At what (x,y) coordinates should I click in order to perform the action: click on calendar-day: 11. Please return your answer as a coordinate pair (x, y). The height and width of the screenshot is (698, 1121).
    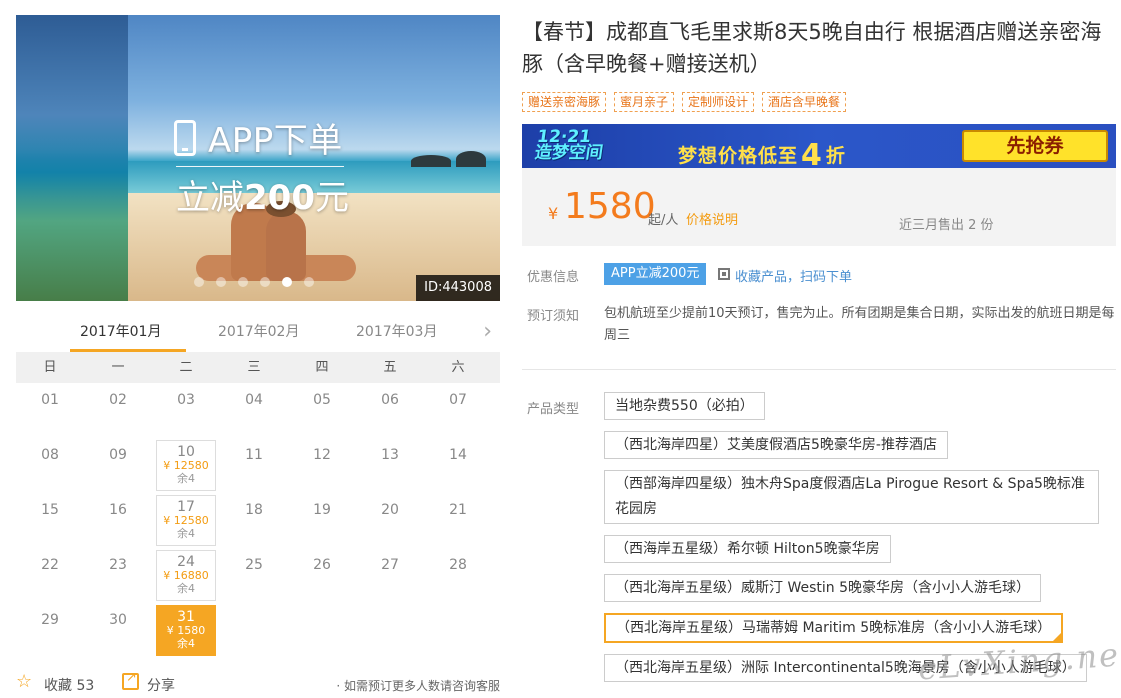
    Looking at the image, I should click on (254, 465).